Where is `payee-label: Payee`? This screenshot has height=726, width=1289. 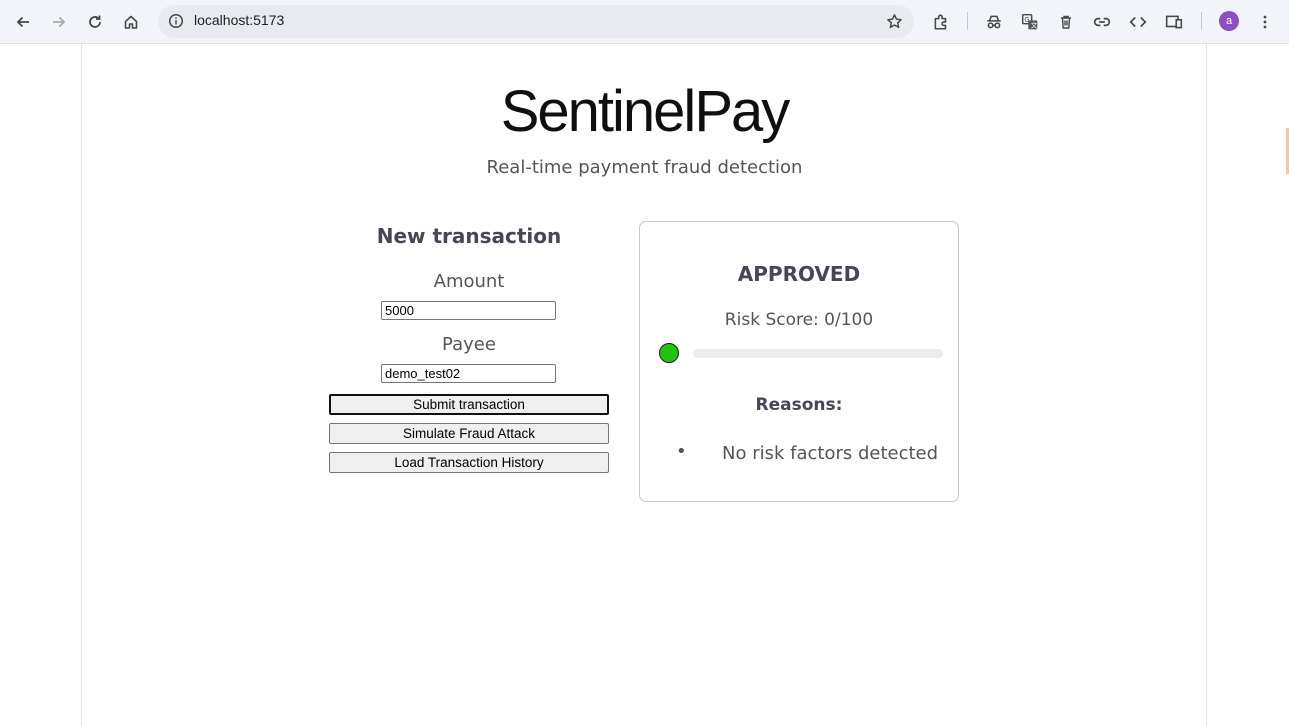 payee-label: Payee is located at coordinates (469, 344).